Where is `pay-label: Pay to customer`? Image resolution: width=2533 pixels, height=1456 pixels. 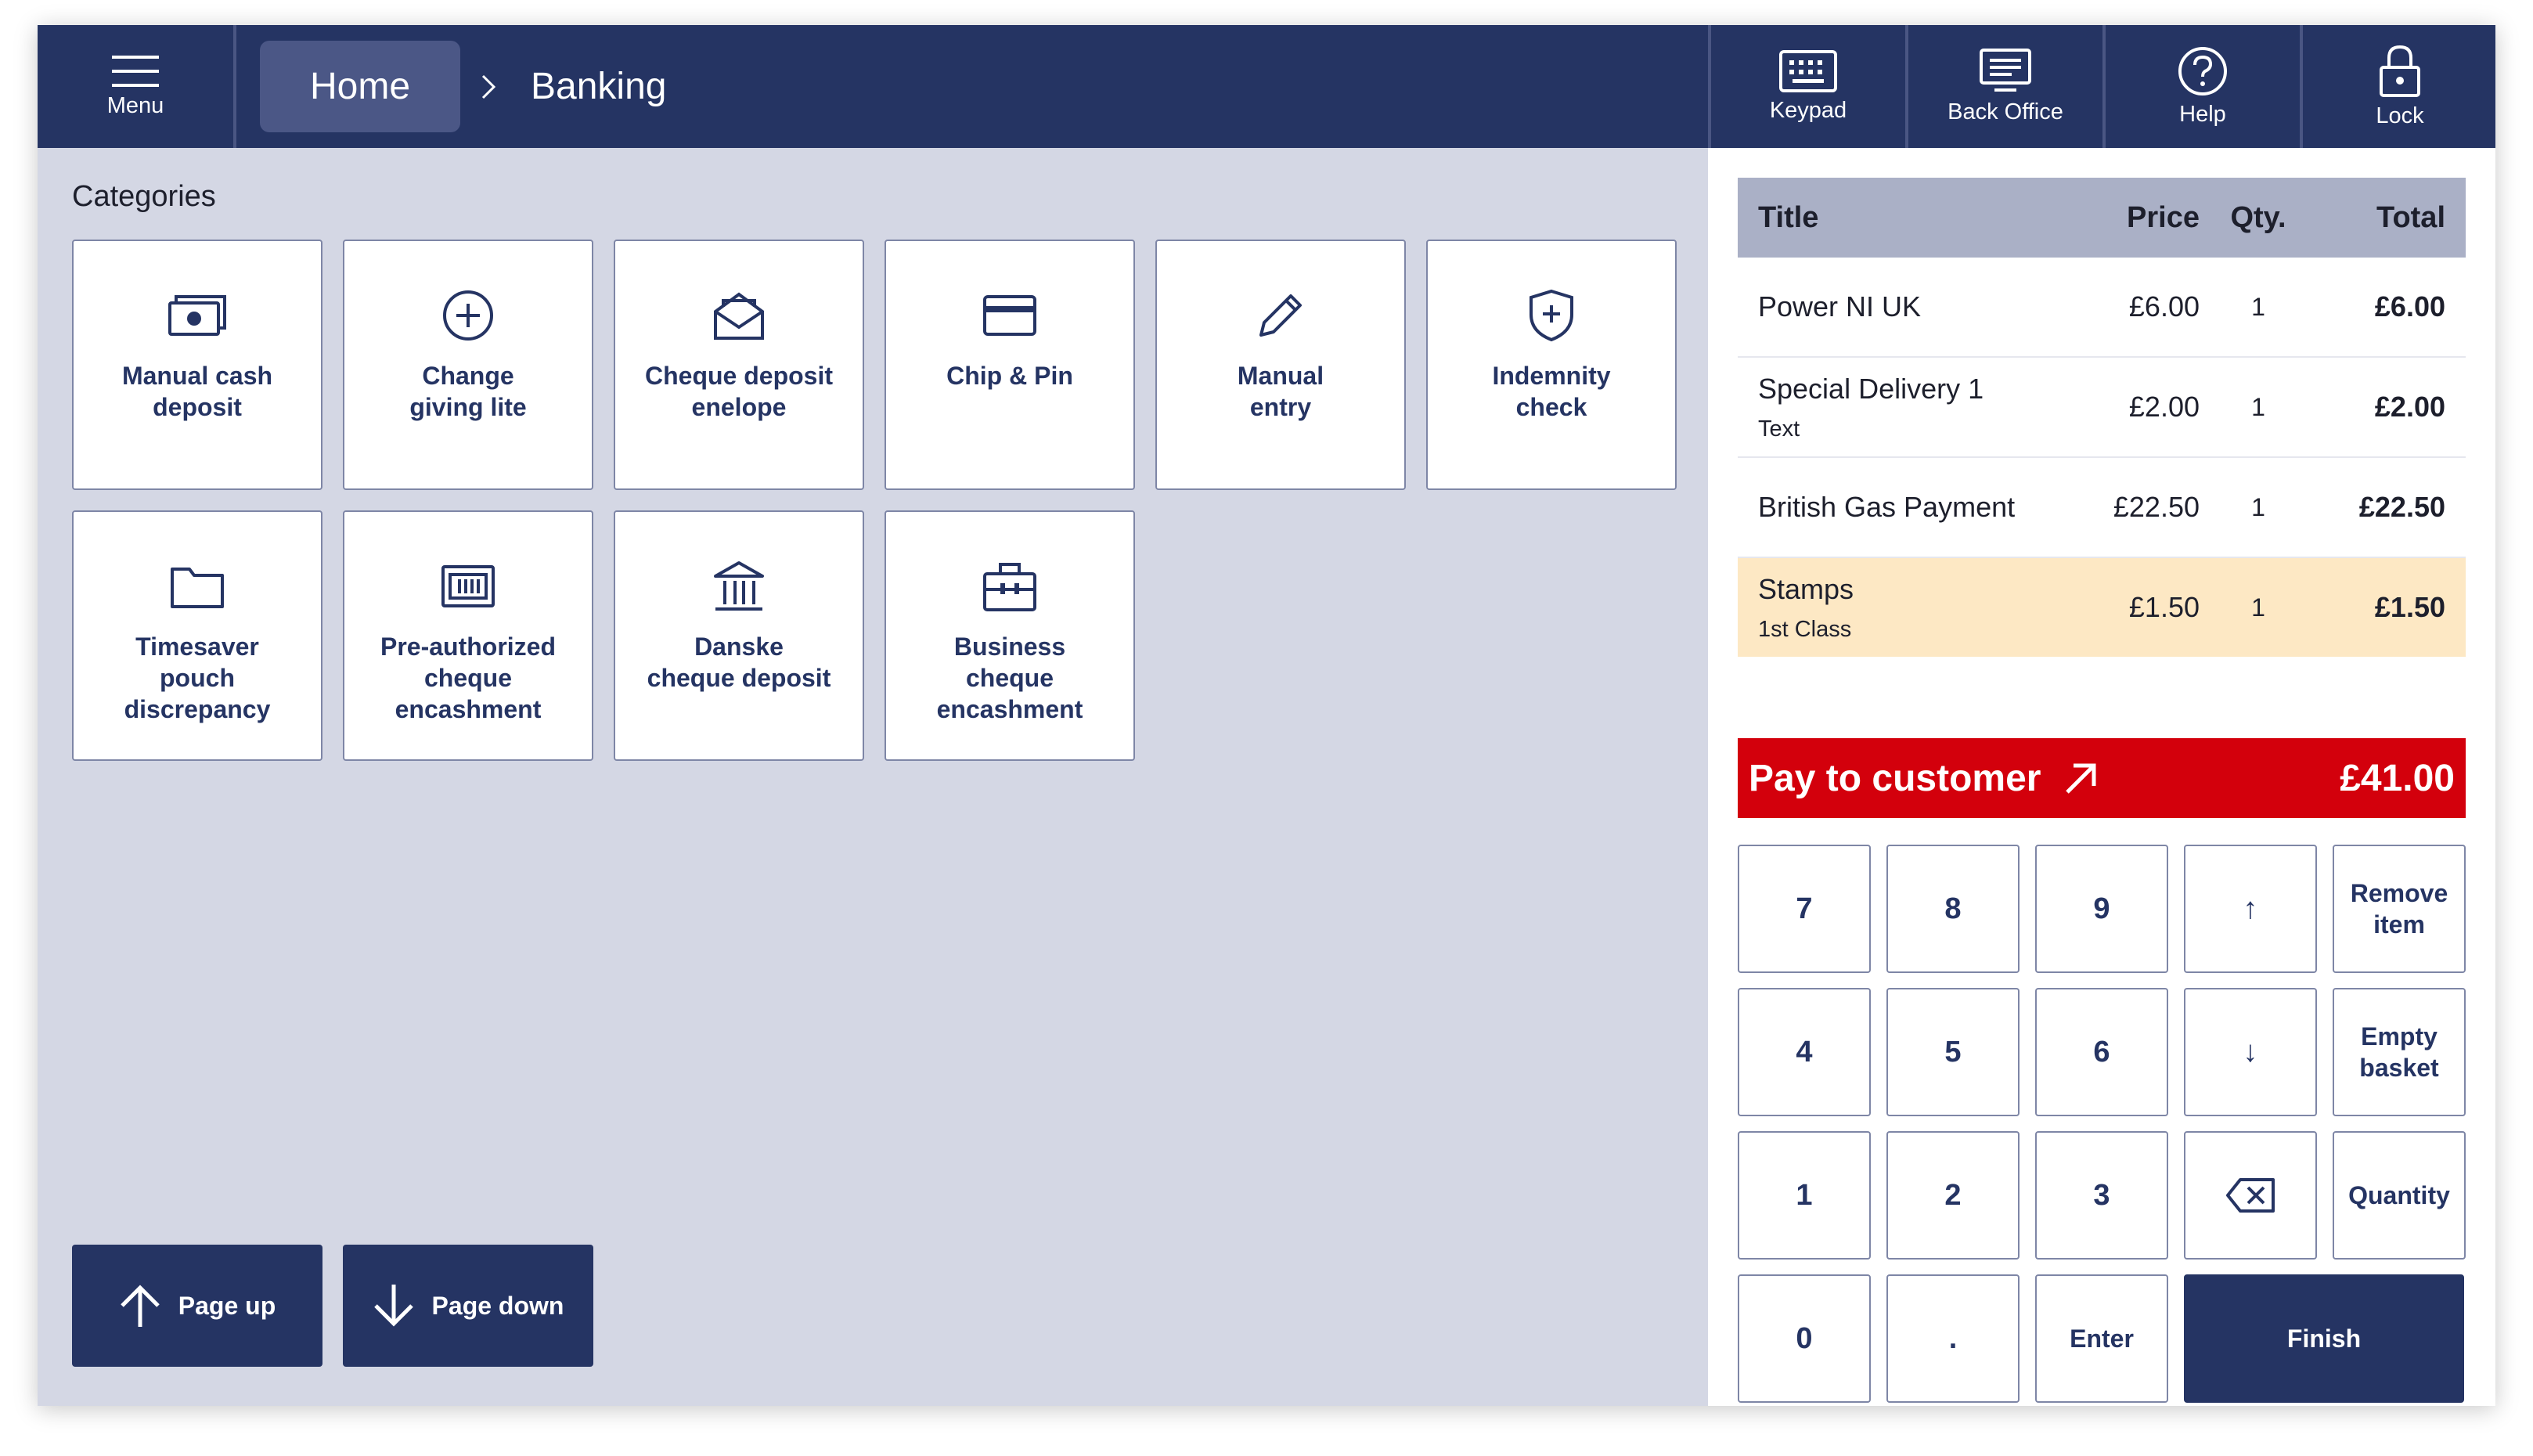 pay-label: Pay to customer is located at coordinates (1895, 778).